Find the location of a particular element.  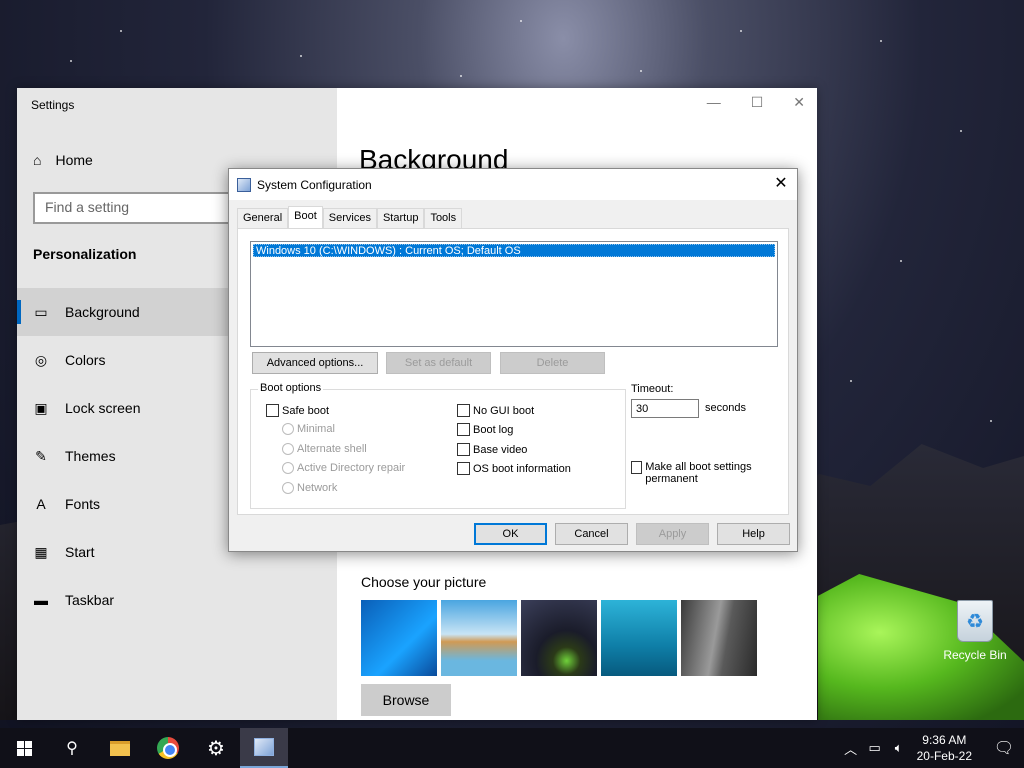

make-permanent-checkbox: Make all boot settings permanent is located at coordinates (706, 473).